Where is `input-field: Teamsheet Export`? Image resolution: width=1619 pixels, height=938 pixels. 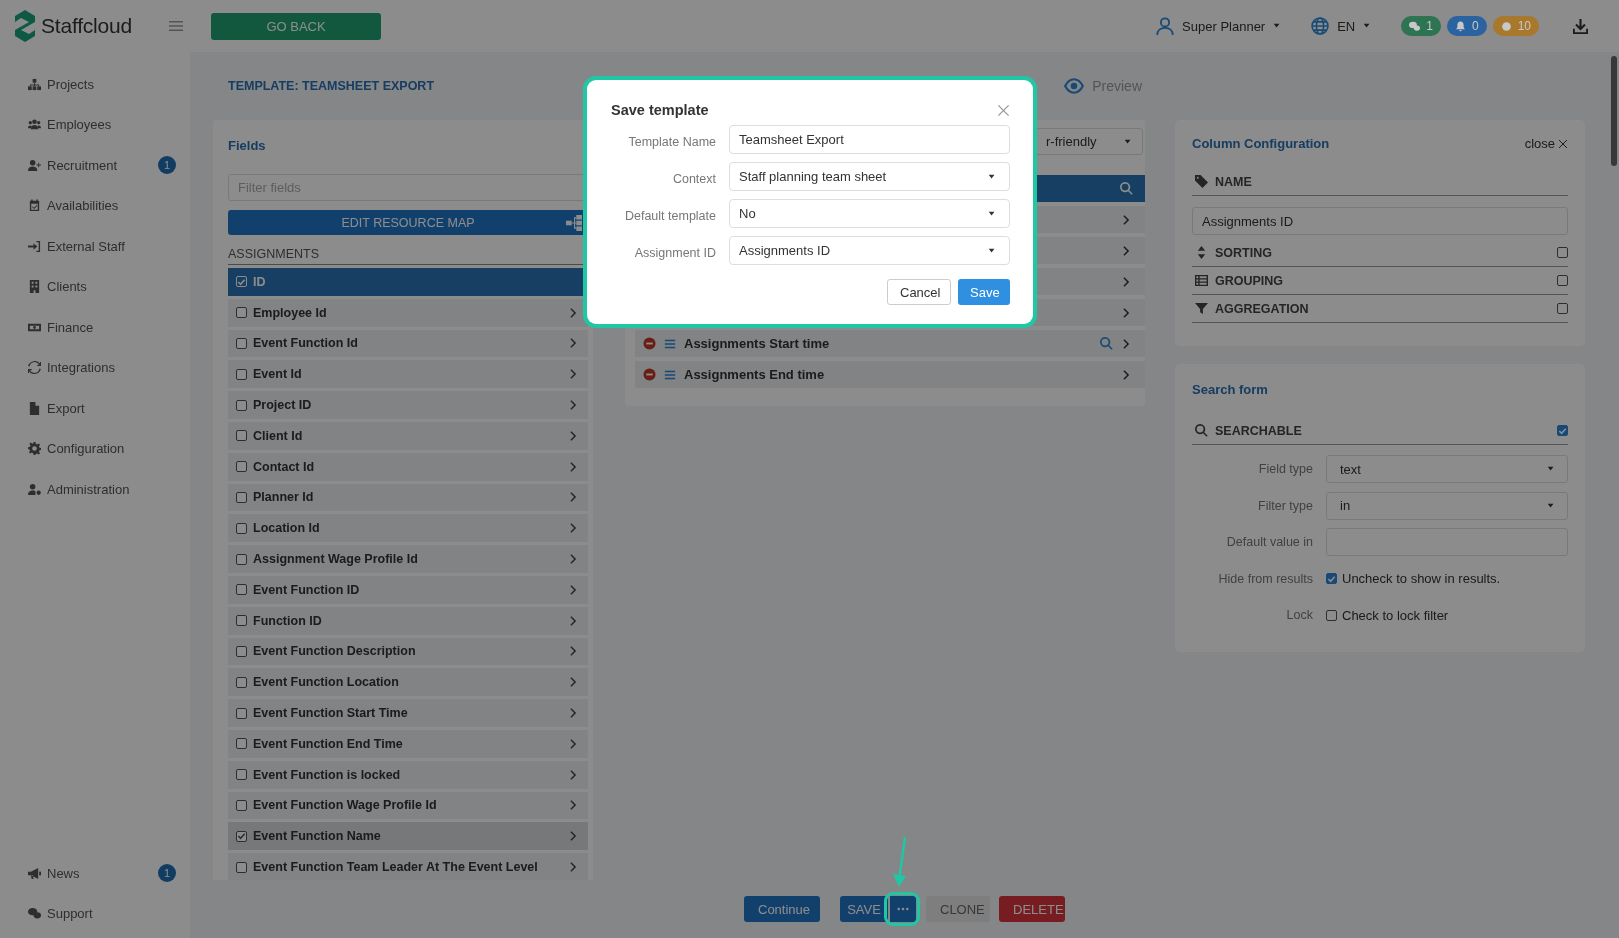
input-field: Teamsheet Export is located at coordinates (869, 139).